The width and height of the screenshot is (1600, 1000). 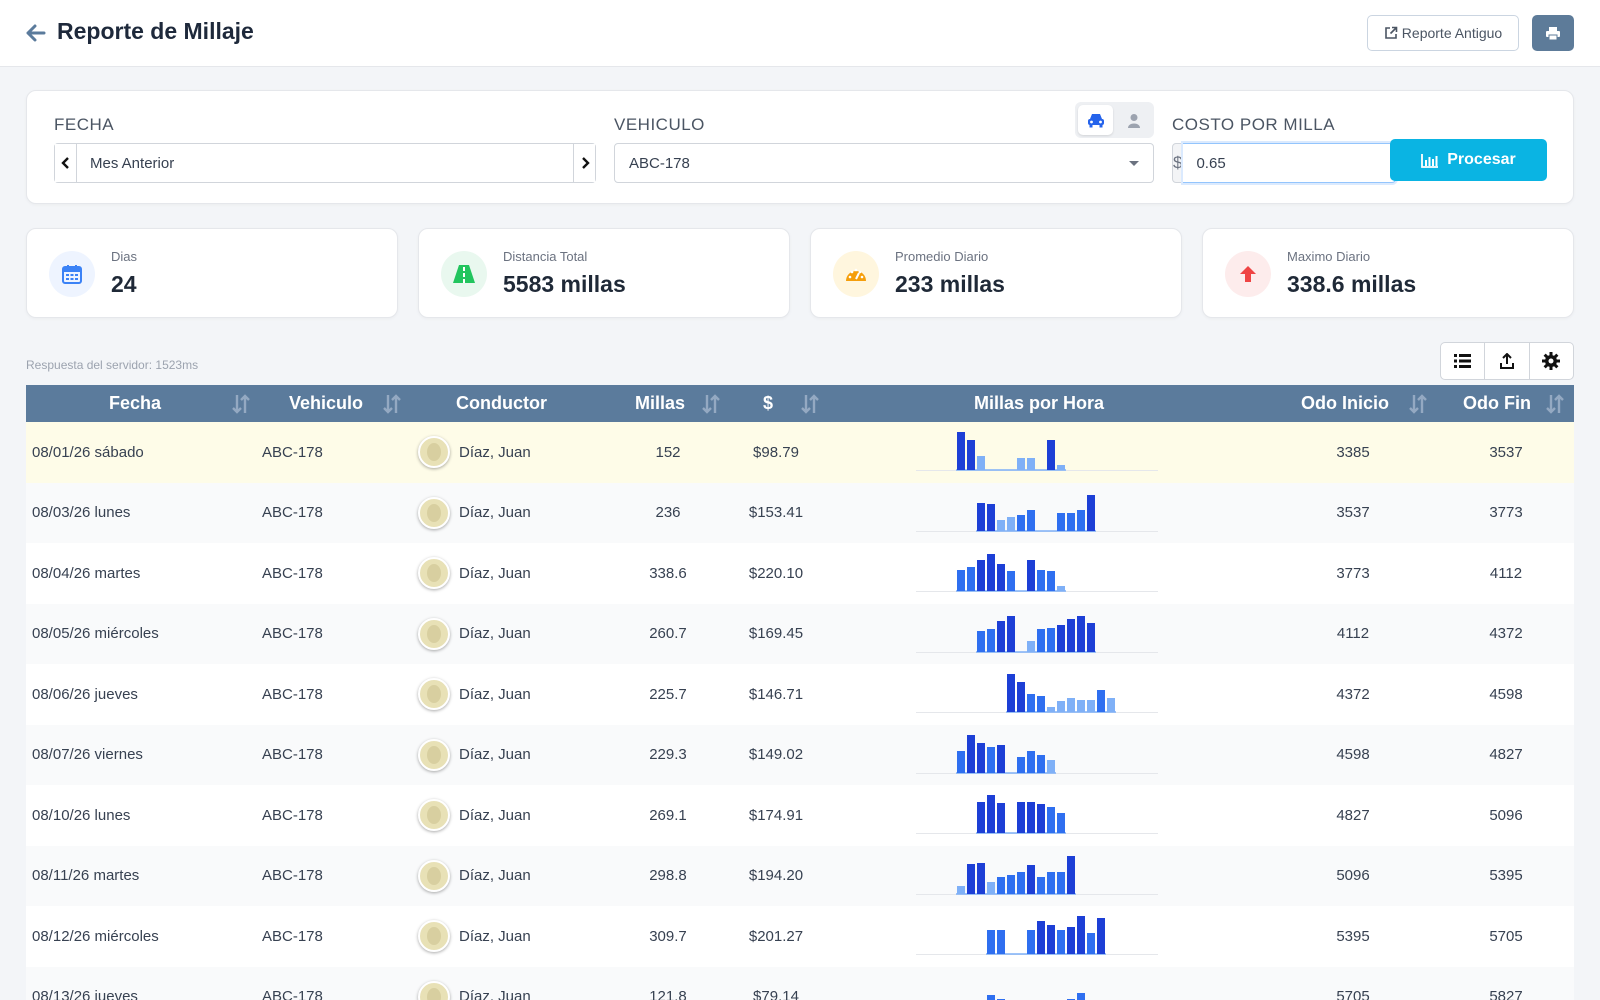 I want to click on cell-odo-fin: 3537, so click(x=1506, y=452).